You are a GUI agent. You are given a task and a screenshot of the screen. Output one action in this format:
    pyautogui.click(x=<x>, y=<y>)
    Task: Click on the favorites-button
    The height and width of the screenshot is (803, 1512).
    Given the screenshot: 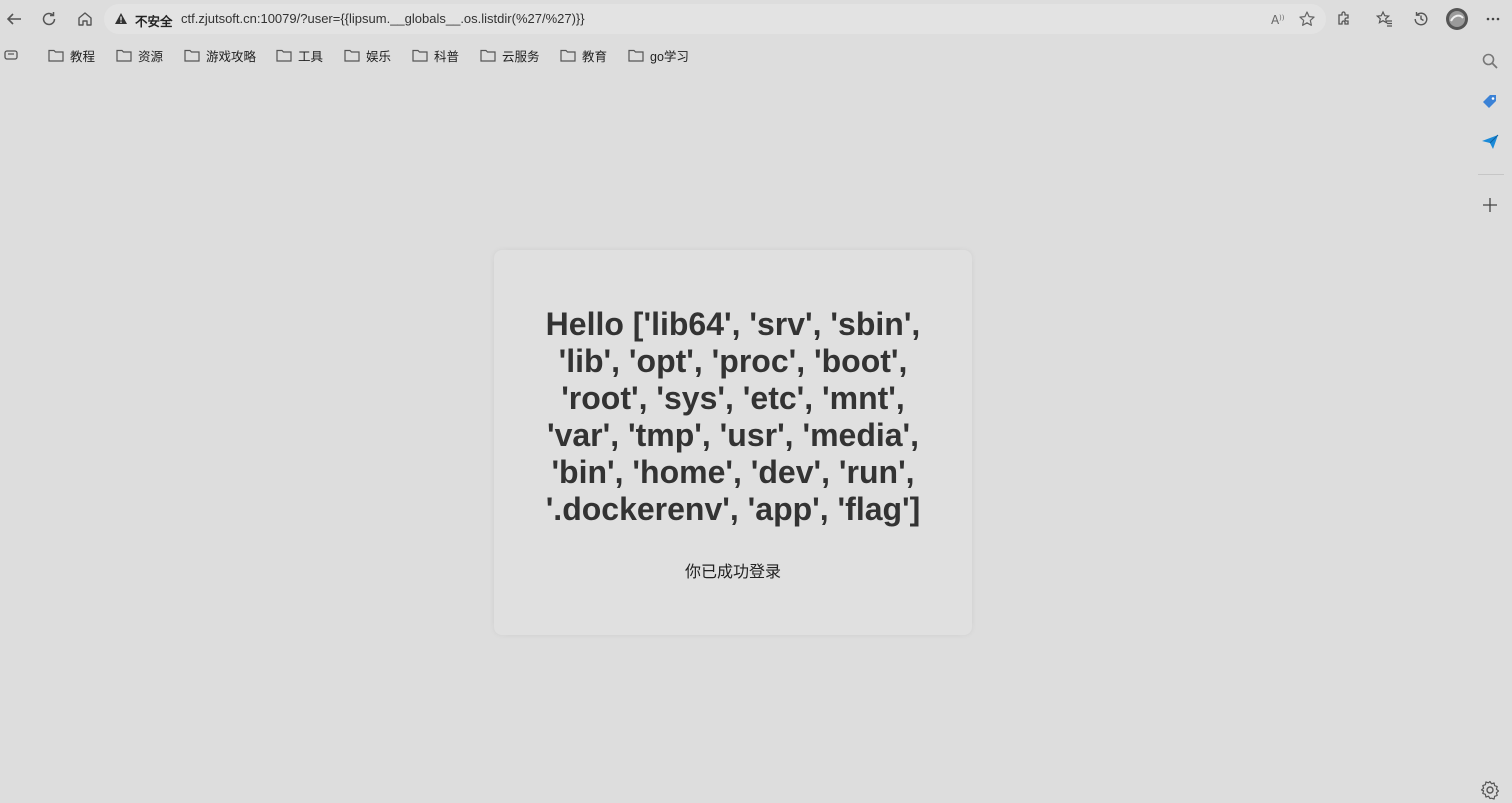 What is the action you would take?
    pyautogui.click(x=1385, y=19)
    